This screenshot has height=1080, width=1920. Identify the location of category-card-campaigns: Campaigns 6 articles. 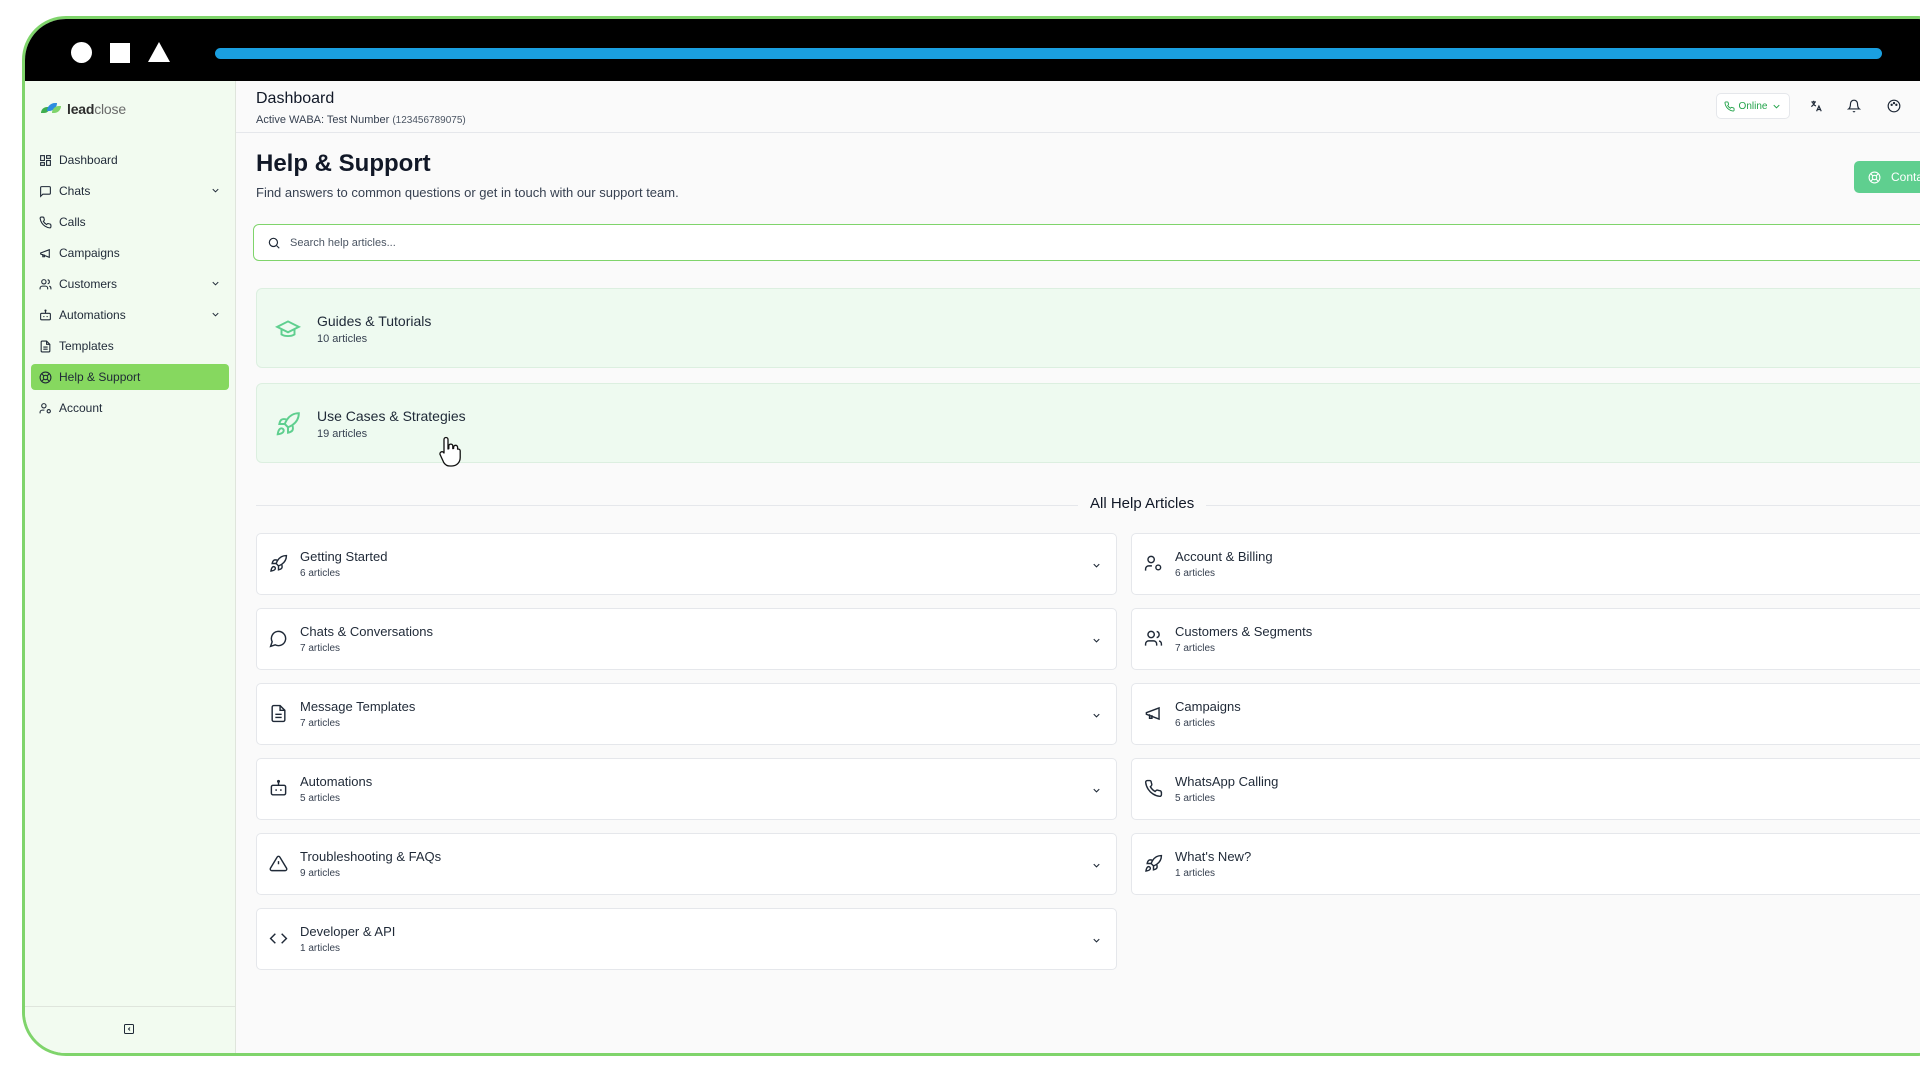
(1525, 714).